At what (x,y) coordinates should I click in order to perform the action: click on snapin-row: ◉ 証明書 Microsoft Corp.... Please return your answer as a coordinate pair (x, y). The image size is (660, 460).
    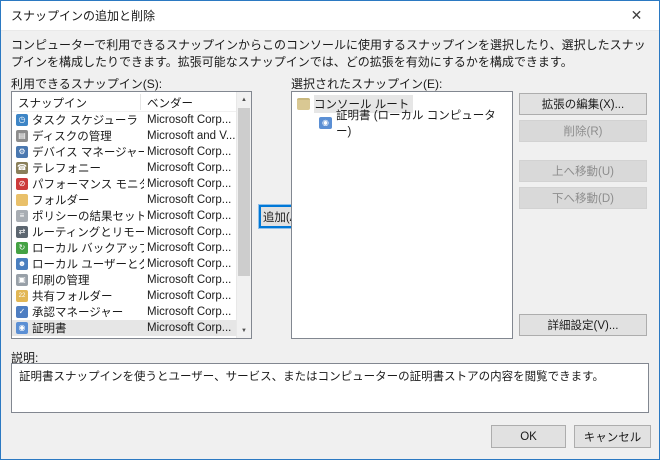
    Looking at the image, I should click on (124, 328).